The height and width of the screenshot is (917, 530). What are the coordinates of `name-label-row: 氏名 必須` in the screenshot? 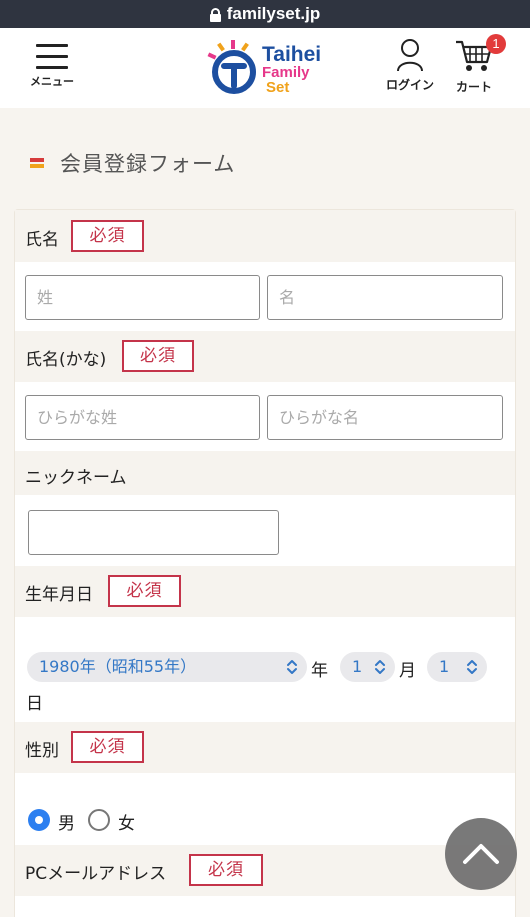 It's located at (265, 236).